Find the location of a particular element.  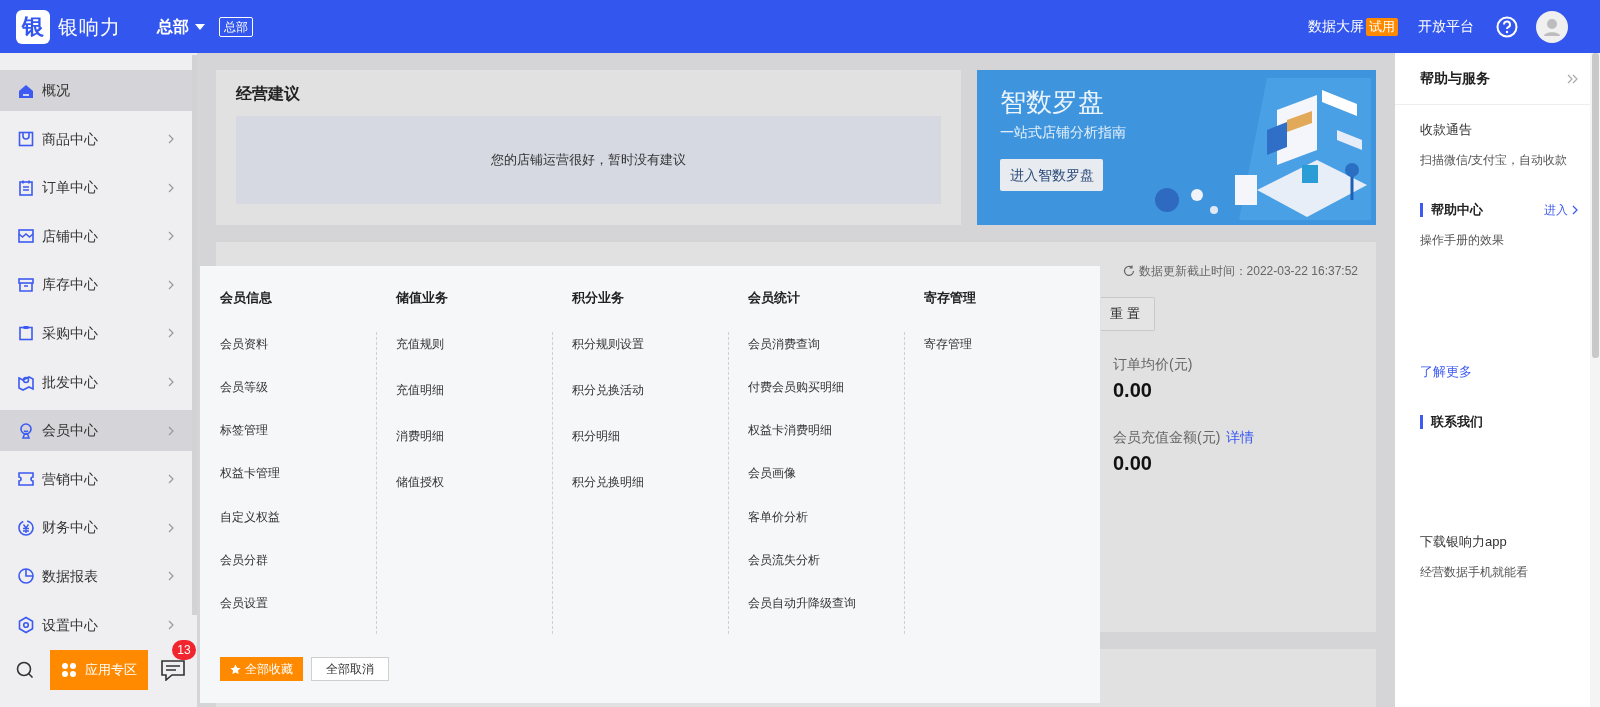

learn-more-link: 了解更多 is located at coordinates (1446, 372).